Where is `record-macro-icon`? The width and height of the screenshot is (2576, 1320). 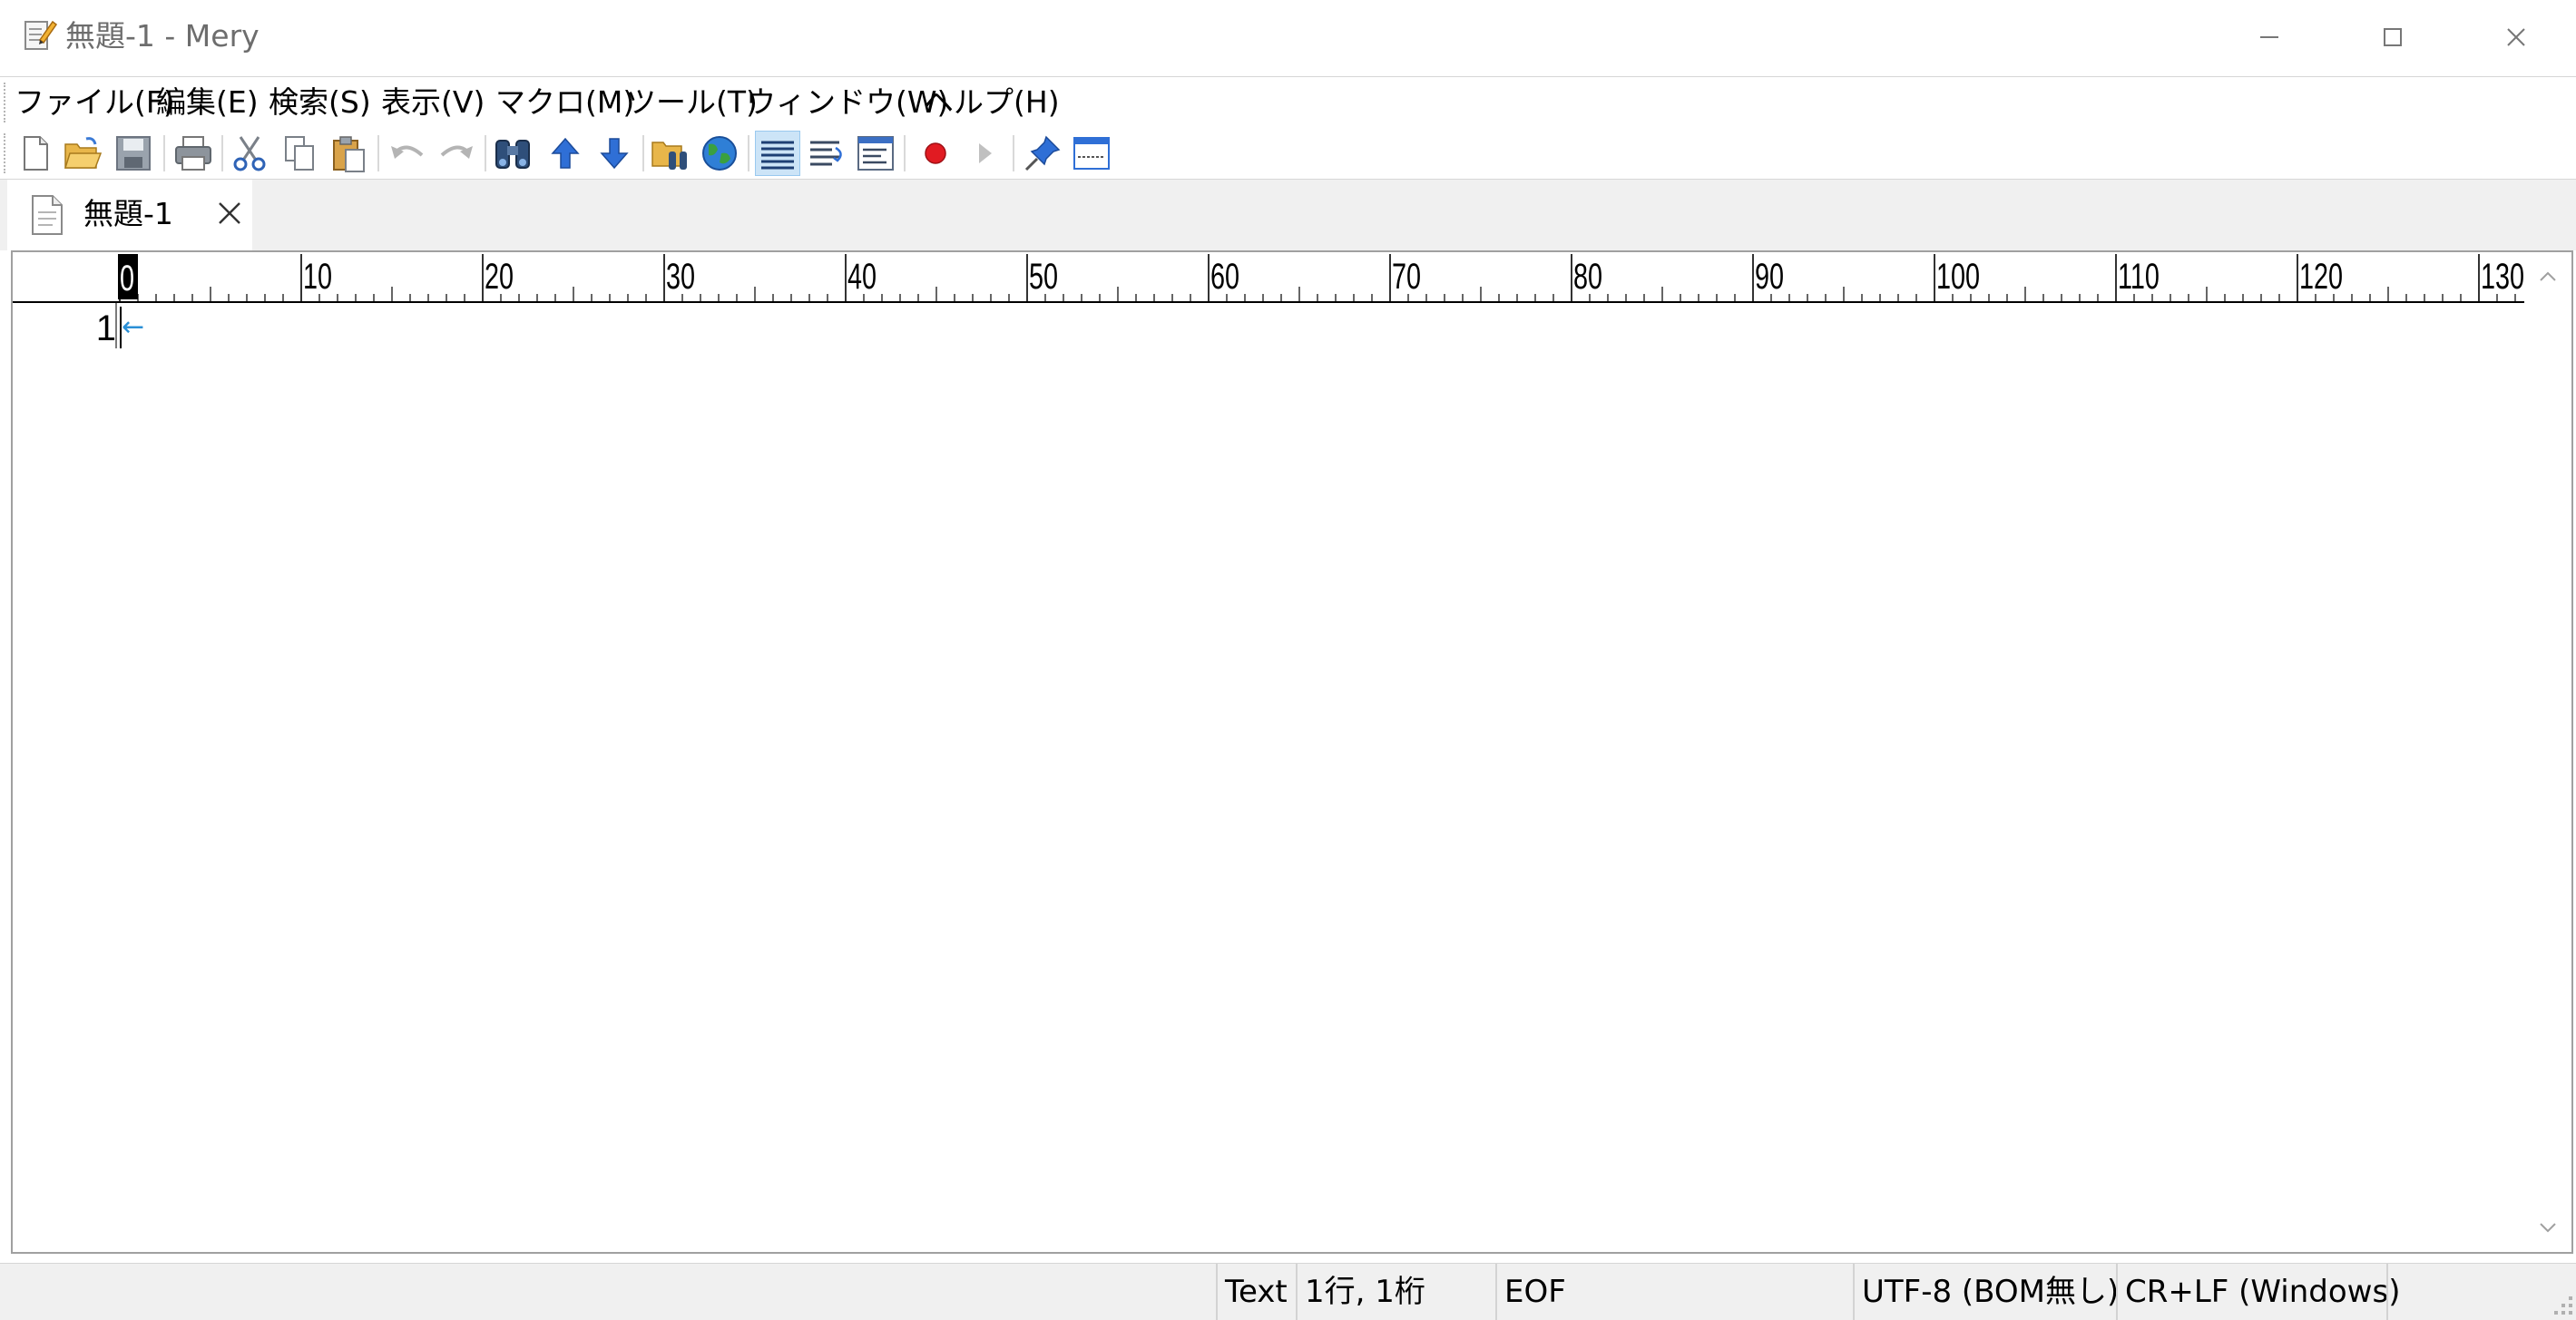
record-macro-icon is located at coordinates (935, 153).